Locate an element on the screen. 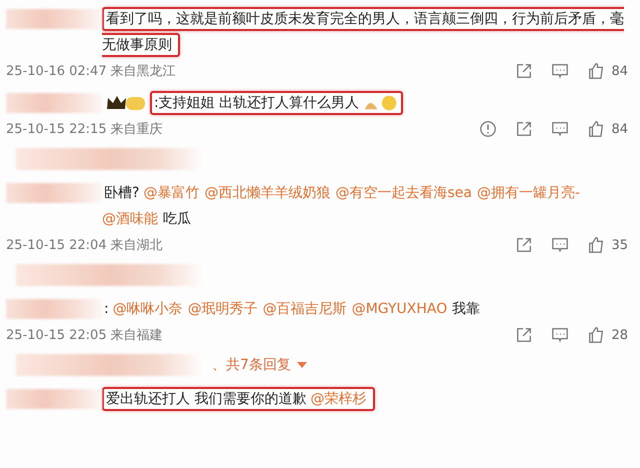 This screenshot has width=640, height=468. comment-text: 爱出轨还打人 我们需要你的道歉 is located at coordinates (206, 399).